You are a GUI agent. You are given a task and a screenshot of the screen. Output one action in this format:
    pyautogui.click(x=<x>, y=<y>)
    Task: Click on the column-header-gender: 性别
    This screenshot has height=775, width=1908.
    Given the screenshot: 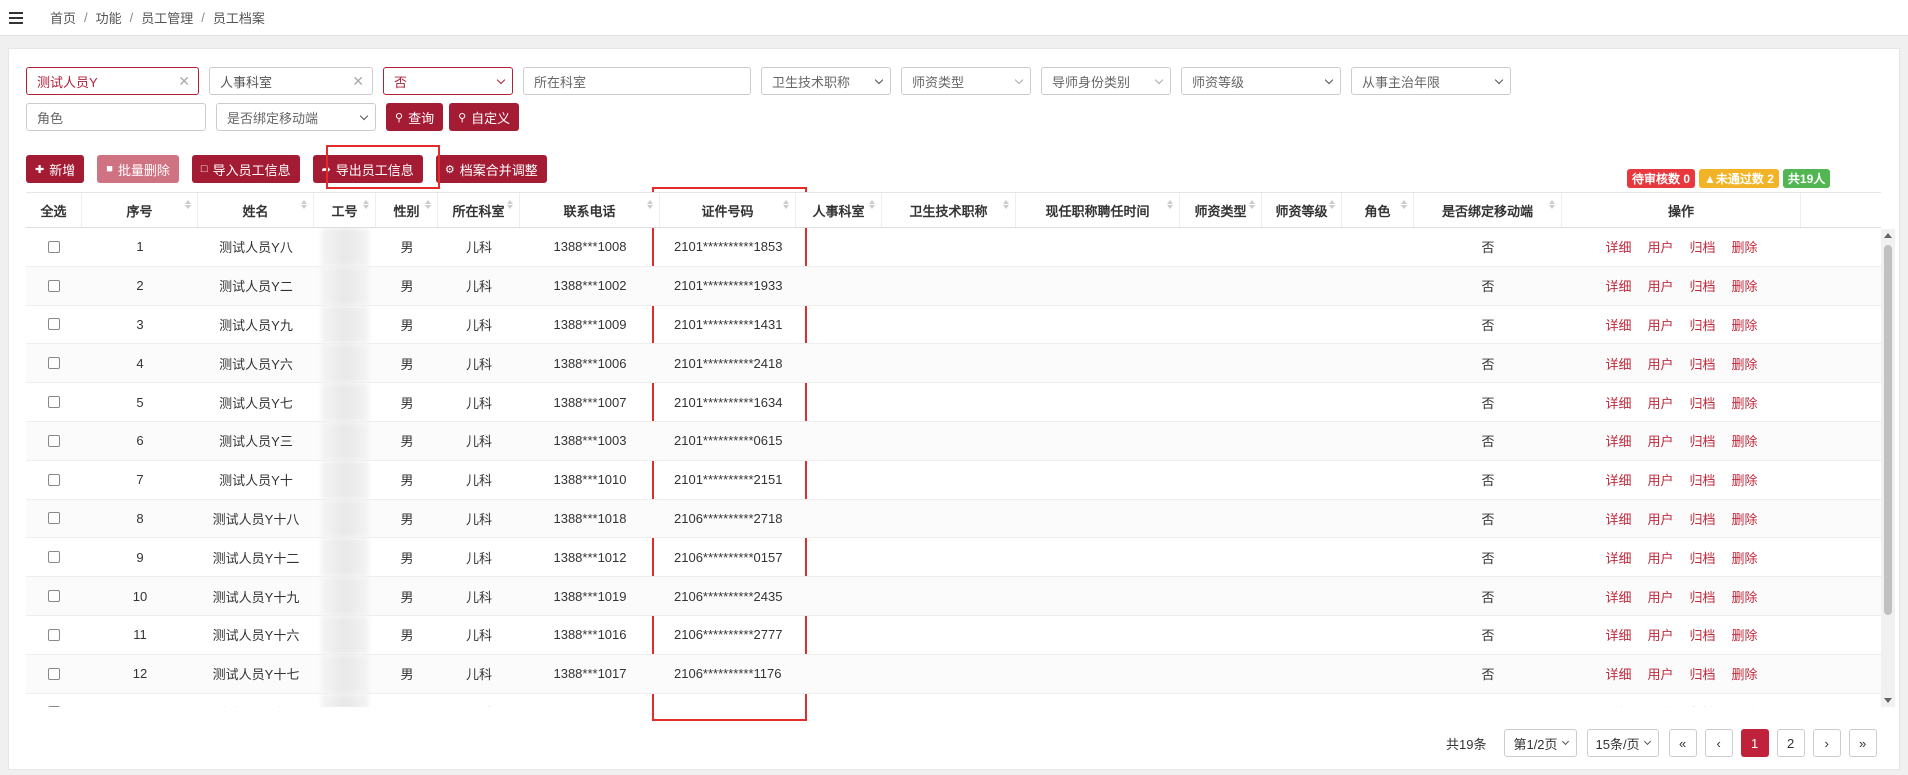 What is the action you would take?
    pyautogui.click(x=407, y=210)
    